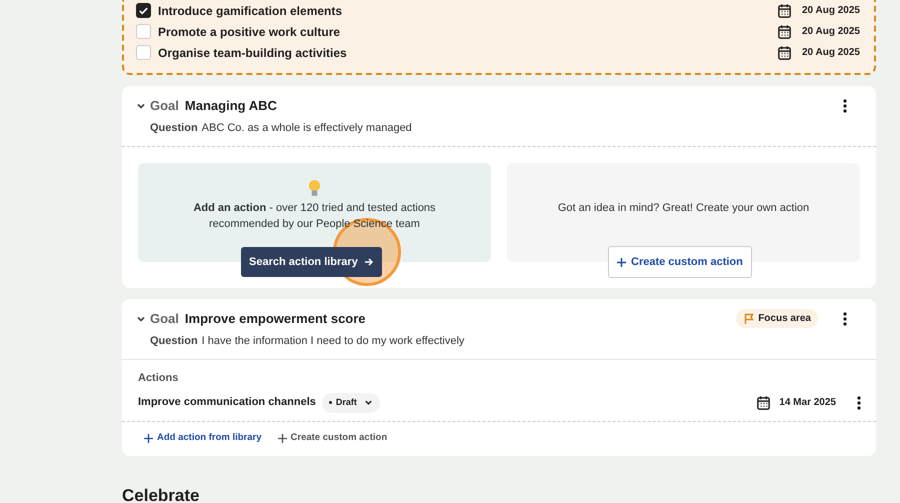 The width and height of the screenshot is (900, 503). What do you see at coordinates (333, 438) in the screenshot?
I see `create-custom-action-link: Create custom action` at bounding box center [333, 438].